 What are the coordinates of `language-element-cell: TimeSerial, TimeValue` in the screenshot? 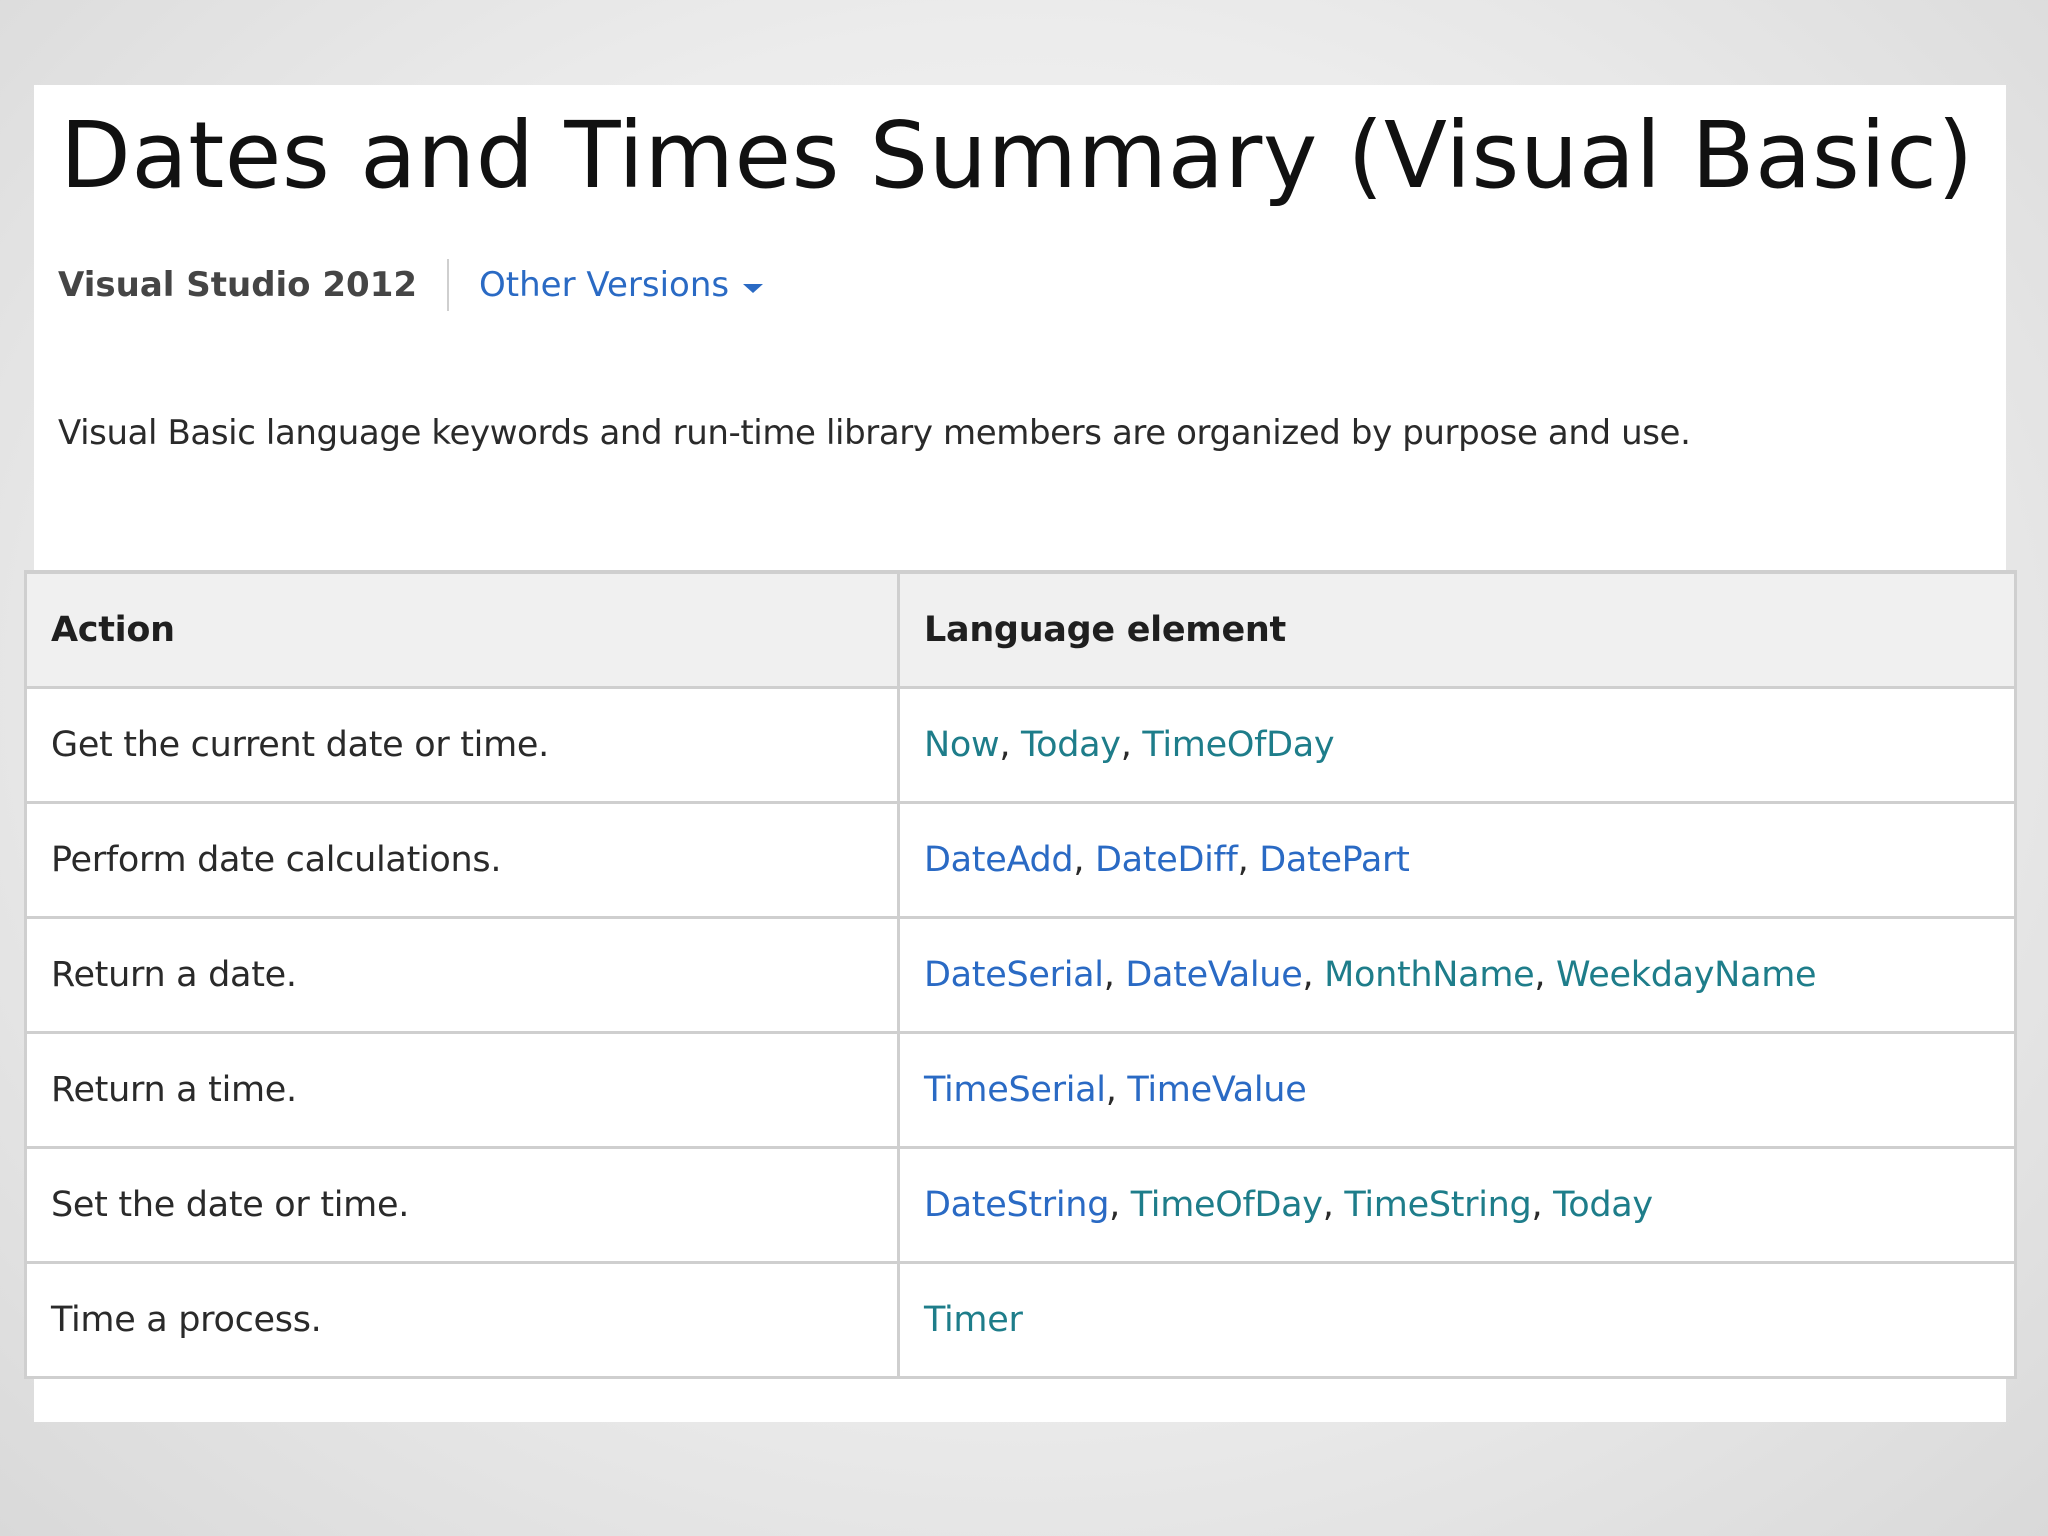 It's located at (1457, 1090).